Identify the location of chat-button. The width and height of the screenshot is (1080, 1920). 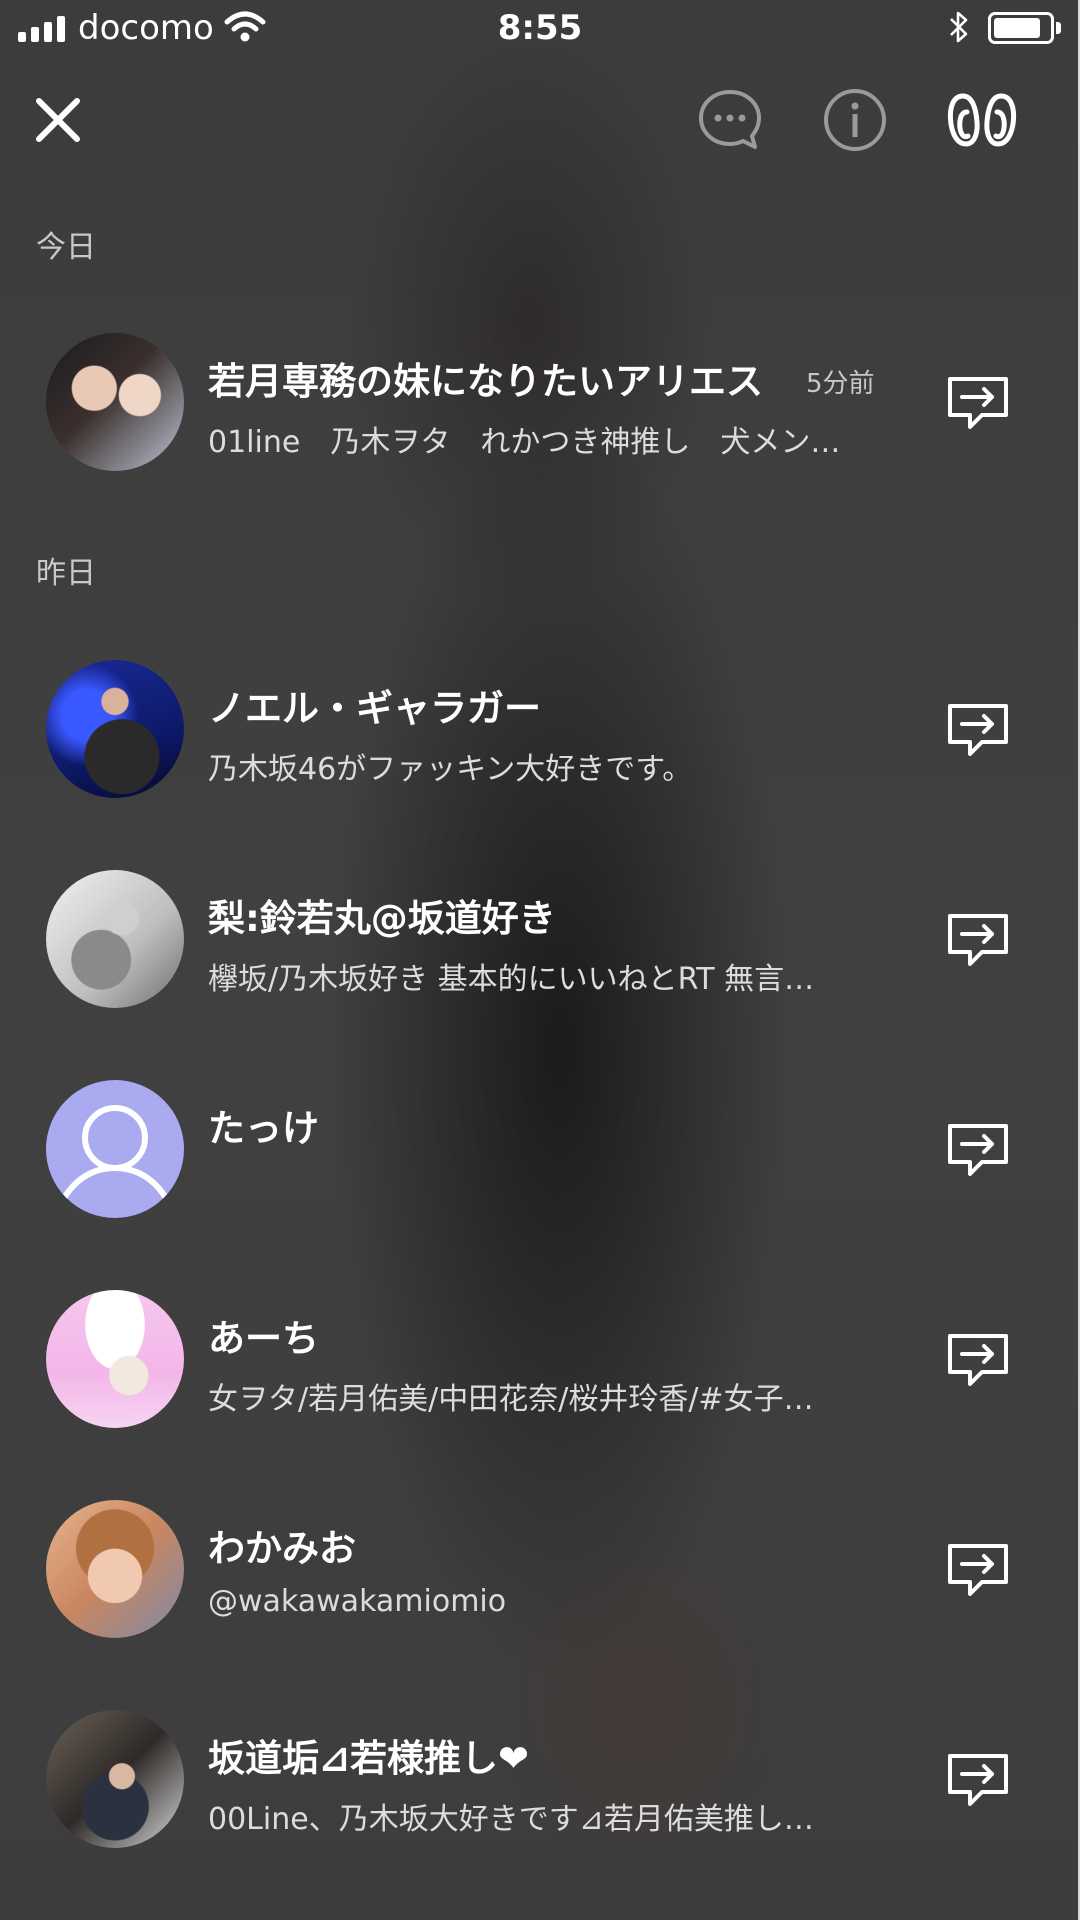
(730, 120).